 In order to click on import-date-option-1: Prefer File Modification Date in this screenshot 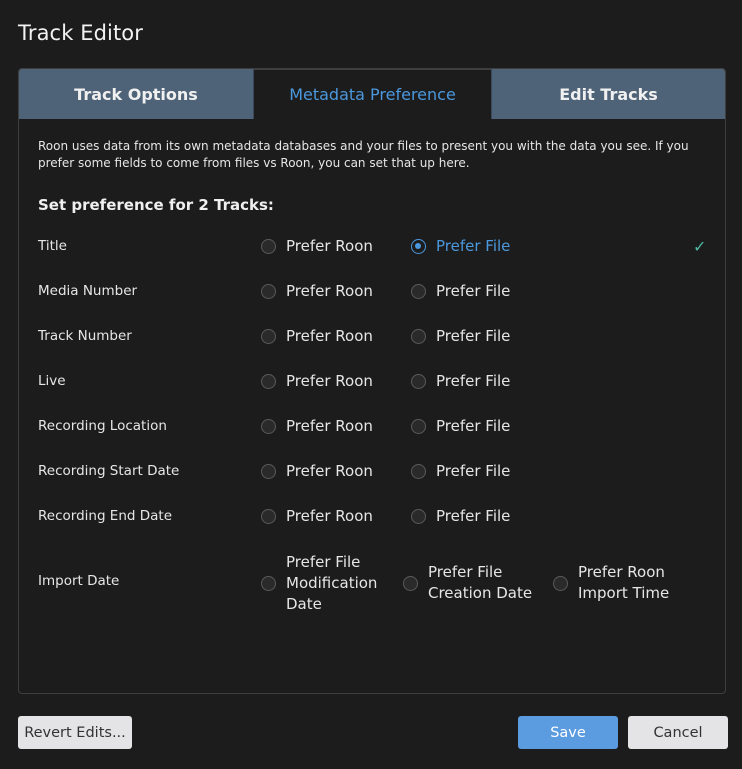, I will do `click(319, 583)`.